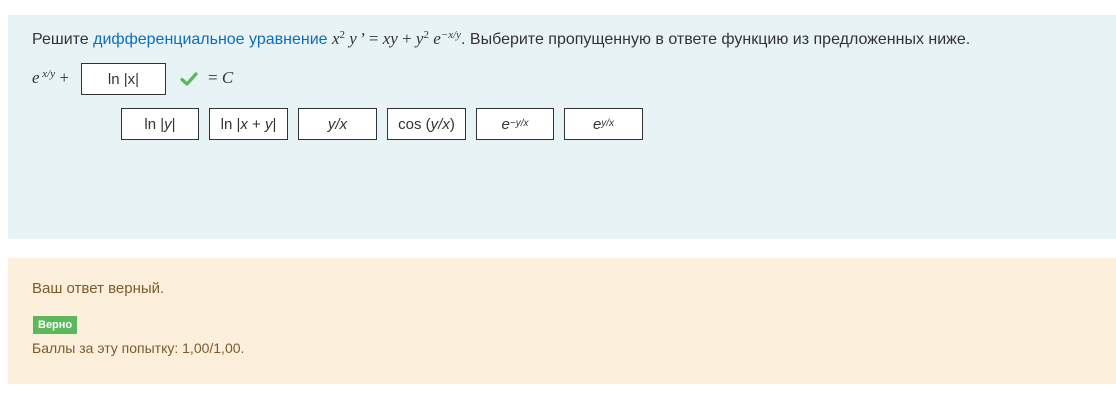 This screenshot has width=1116, height=400. What do you see at coordinates (603, 124) in the screenshot?
I see `choice-e-y-over-x: e y/x` at bounding box center [603, 124].